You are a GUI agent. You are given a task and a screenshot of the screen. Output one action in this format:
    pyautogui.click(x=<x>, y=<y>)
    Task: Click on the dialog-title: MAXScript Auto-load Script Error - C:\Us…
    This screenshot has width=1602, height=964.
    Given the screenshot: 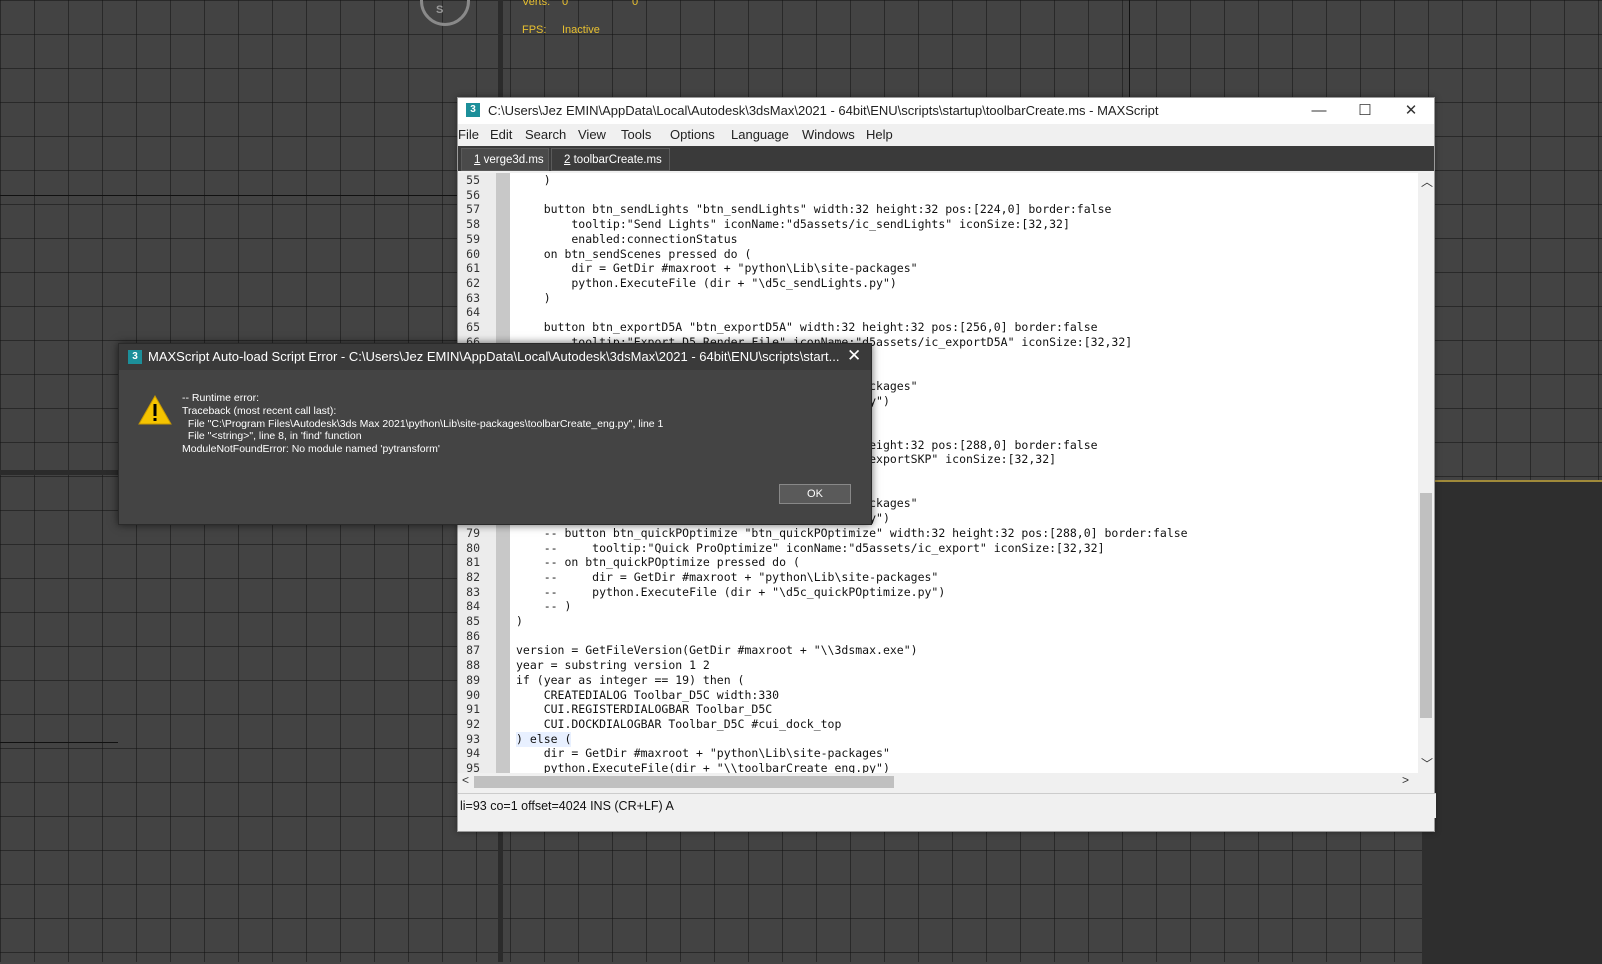 What is the action you would take?
    pyautogui.click(x=494, y=356)
    